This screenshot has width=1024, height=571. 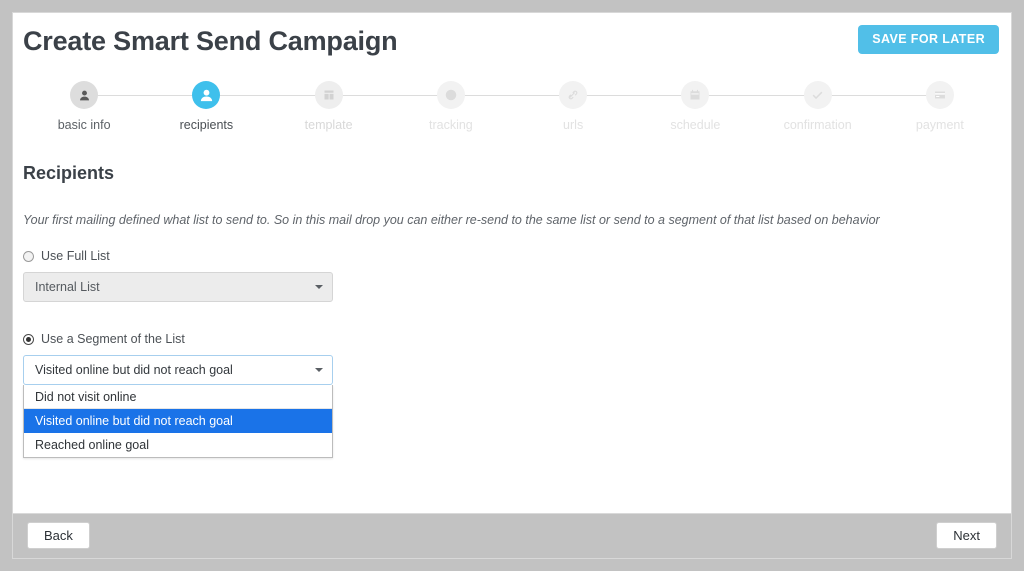 I want to click on check-icon, so click(x=817, y=95).